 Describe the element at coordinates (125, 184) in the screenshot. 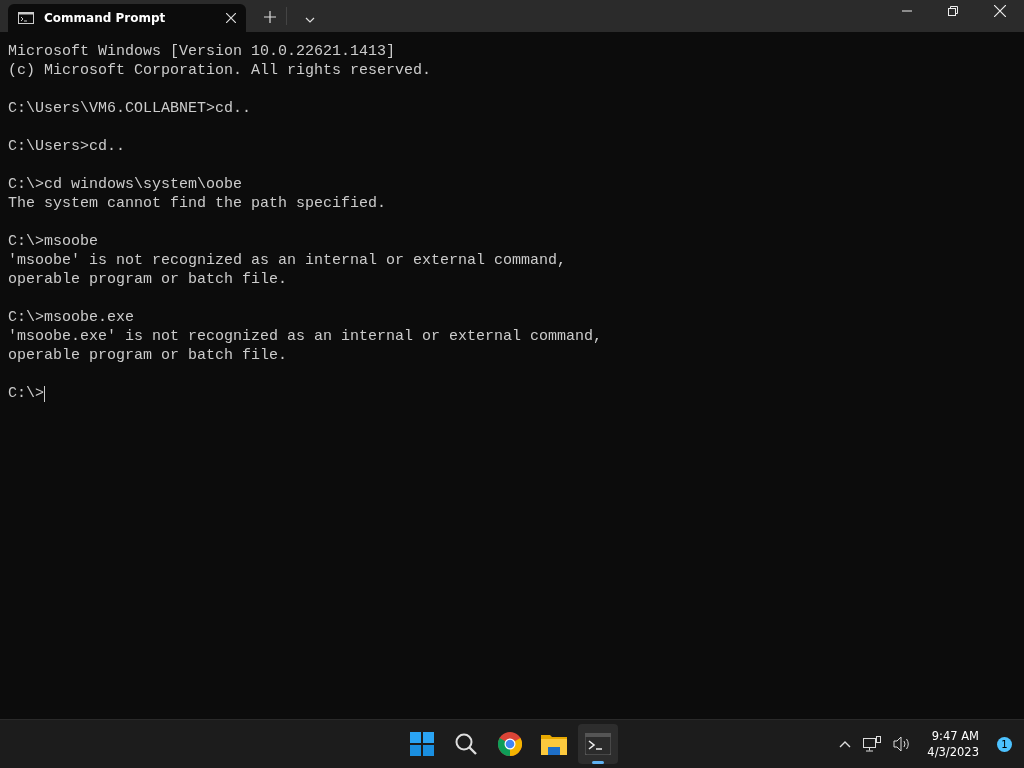

I see `console-line: C:\>cd windows\system\oobe` at that location.